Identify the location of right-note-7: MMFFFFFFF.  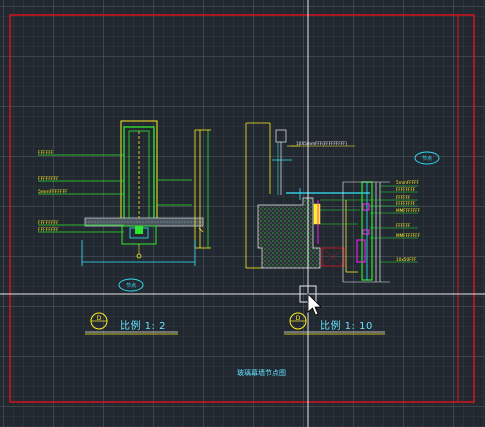
(408, 235).